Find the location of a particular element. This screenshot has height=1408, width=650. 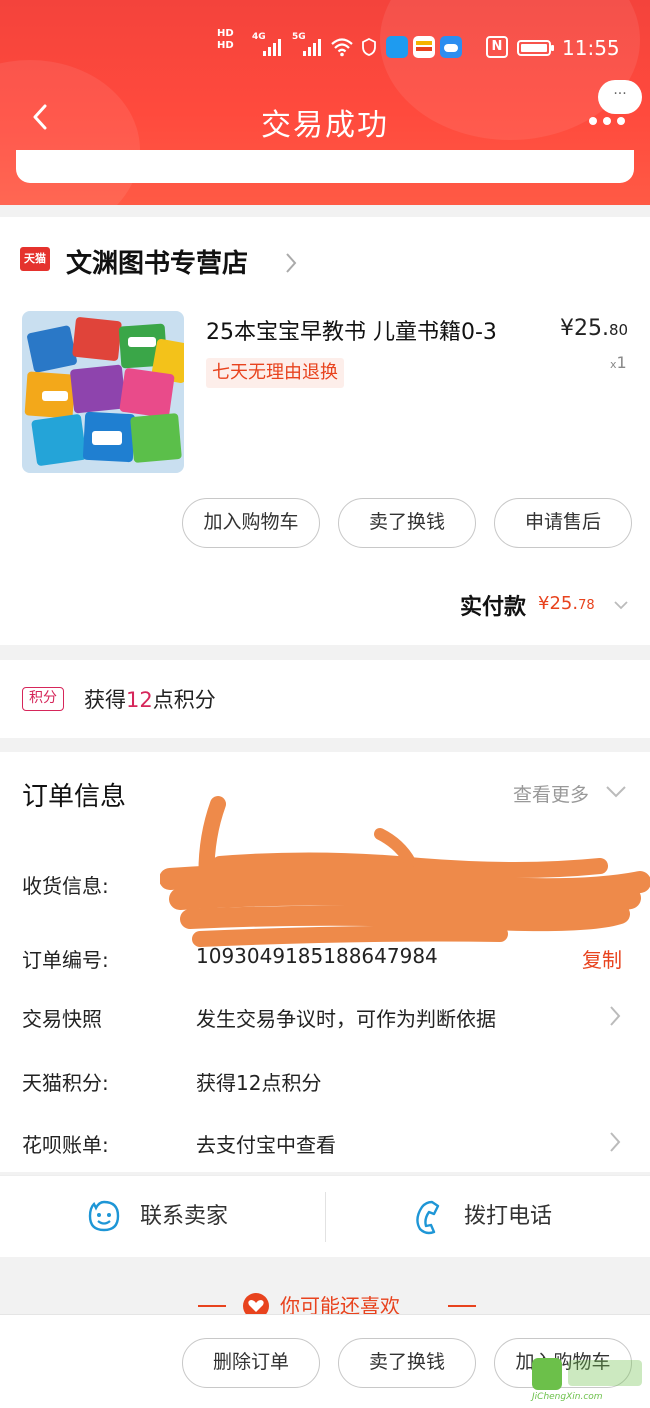

phone-icon is located at coordinates (428, 1217).